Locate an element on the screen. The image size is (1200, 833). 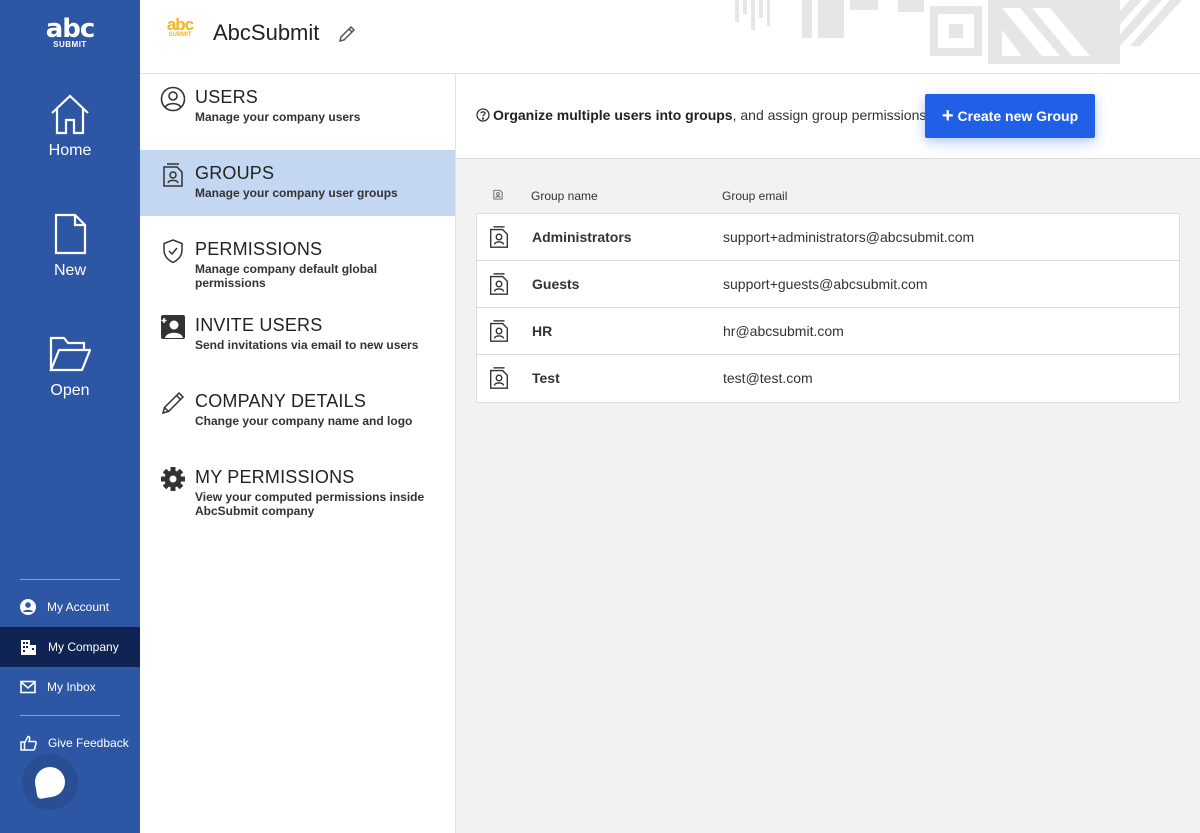
group-email: hr@abcsubmit.com is located at coordinates (783, 331).